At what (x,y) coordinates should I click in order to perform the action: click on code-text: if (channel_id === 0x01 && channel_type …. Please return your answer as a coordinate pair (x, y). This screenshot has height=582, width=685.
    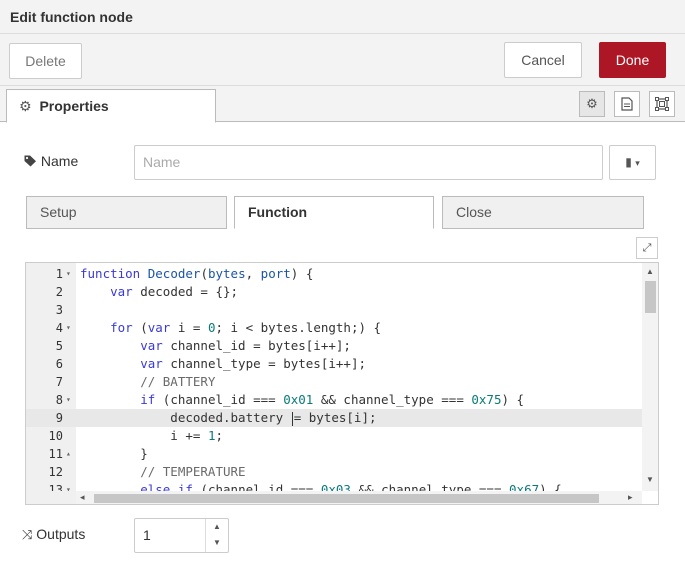
    Looking at the image, I should click on (332, 399).